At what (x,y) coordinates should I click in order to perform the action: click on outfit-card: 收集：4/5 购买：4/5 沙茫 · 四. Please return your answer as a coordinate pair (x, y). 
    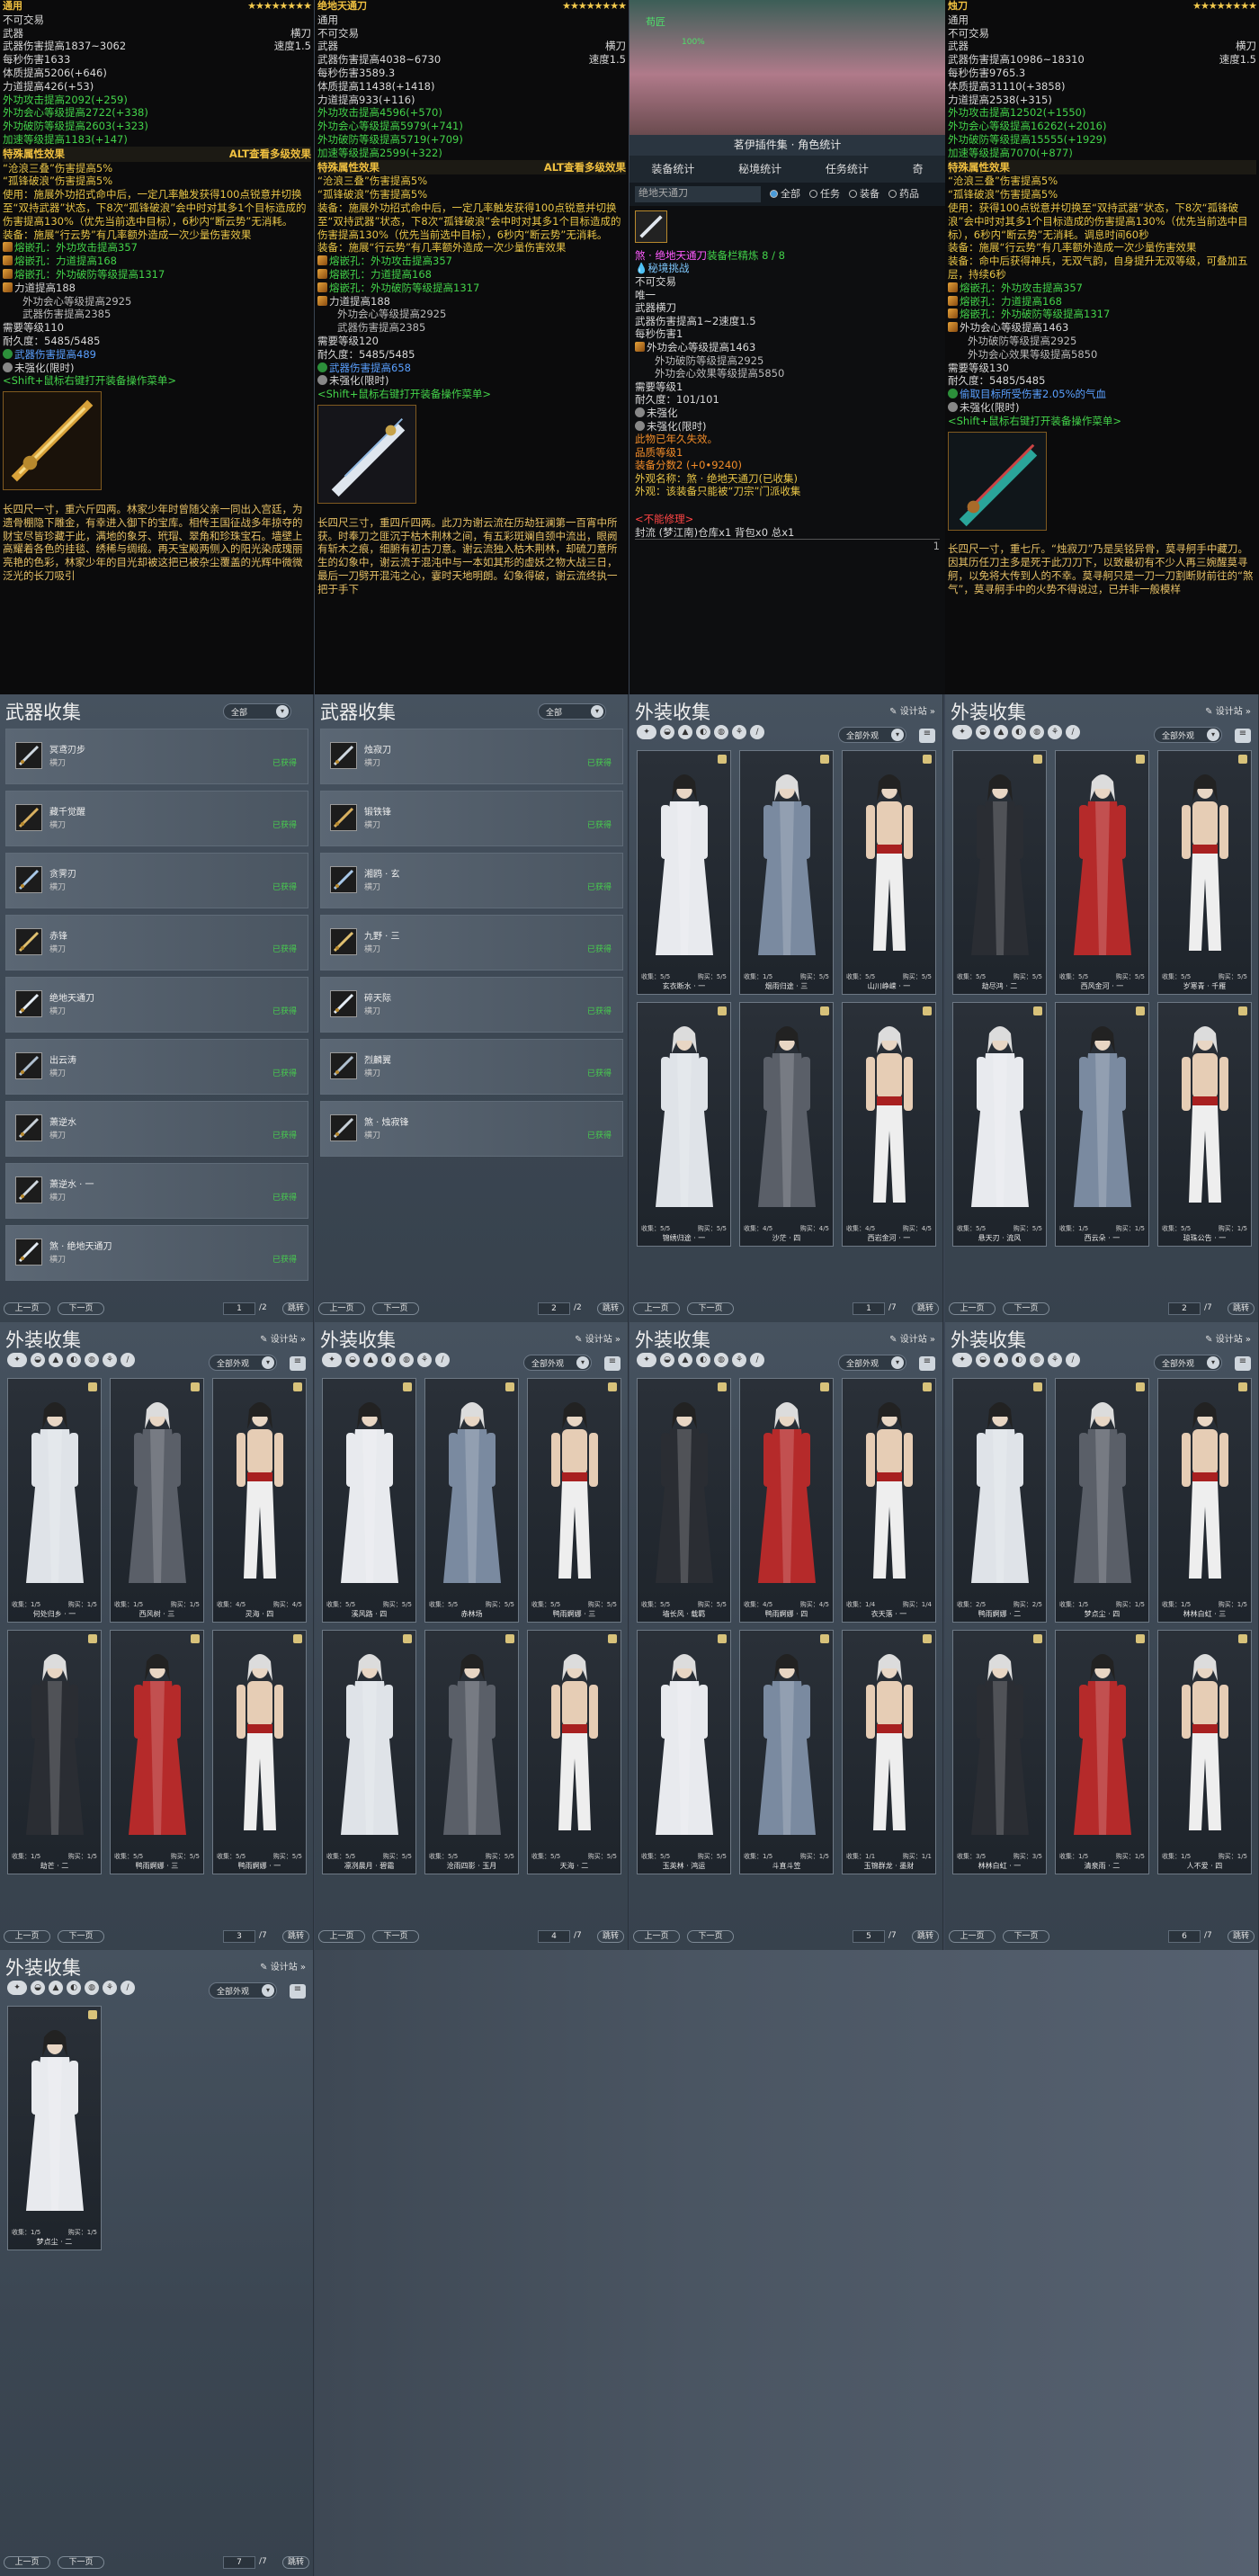
    Looking at the image, I should click on (786, 1124).